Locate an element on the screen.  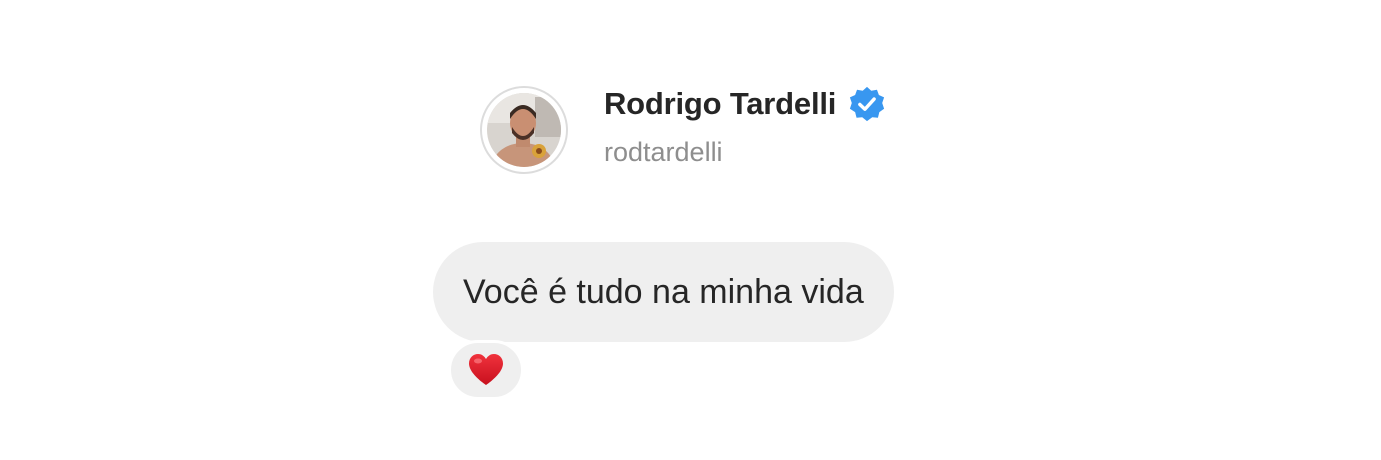
username: rodtardelli is located at coordinates (745, 152).